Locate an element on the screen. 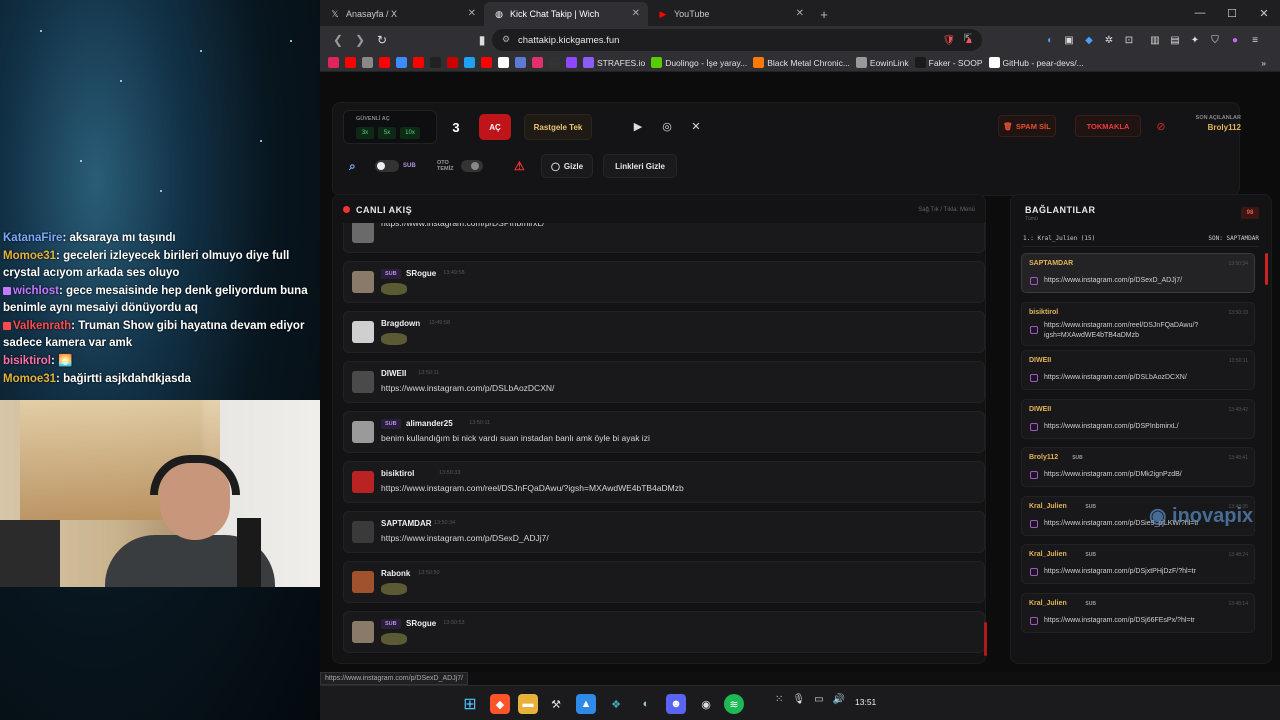  multiplier-5x-button: 5x is located at coordinates (387, 133).